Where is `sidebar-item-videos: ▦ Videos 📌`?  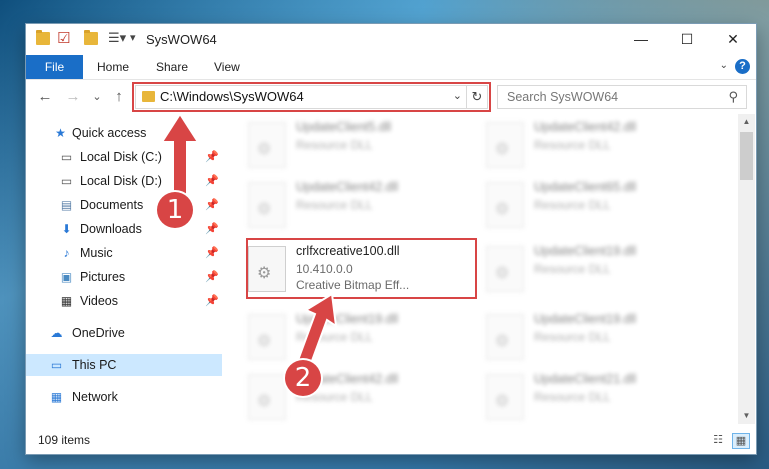
sidebar-item-videos: ▦ Videos 📌 is located at coordinates (124, 301).